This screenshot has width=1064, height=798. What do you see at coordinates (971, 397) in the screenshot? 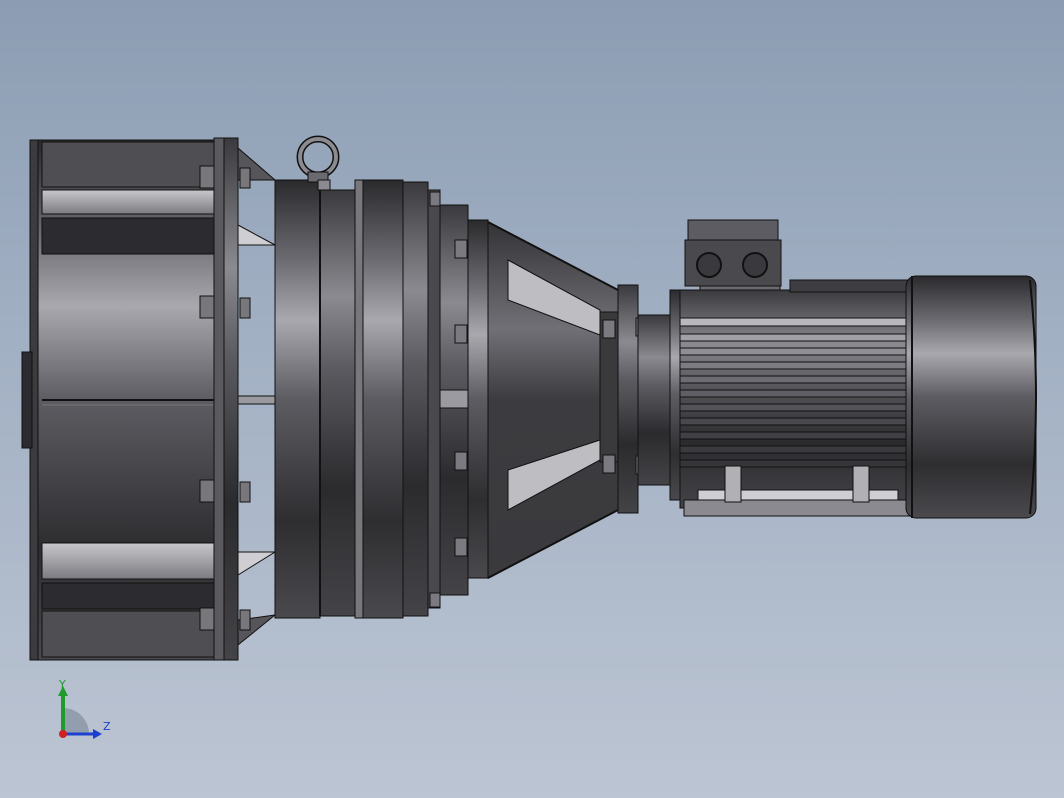
I see `fan-cover` at bounding box center [971, 397].